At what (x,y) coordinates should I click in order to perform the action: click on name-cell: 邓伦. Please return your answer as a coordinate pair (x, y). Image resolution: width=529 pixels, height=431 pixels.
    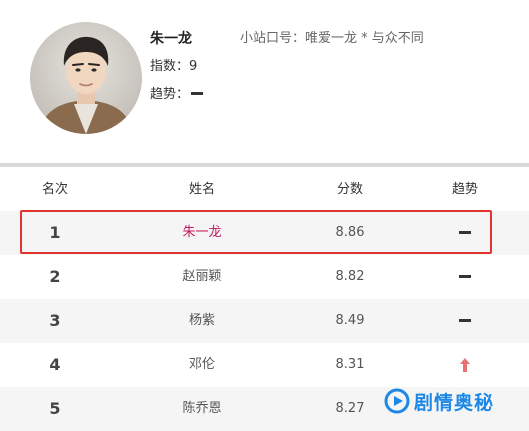
    Looking at the image, I should click on (202, 365).